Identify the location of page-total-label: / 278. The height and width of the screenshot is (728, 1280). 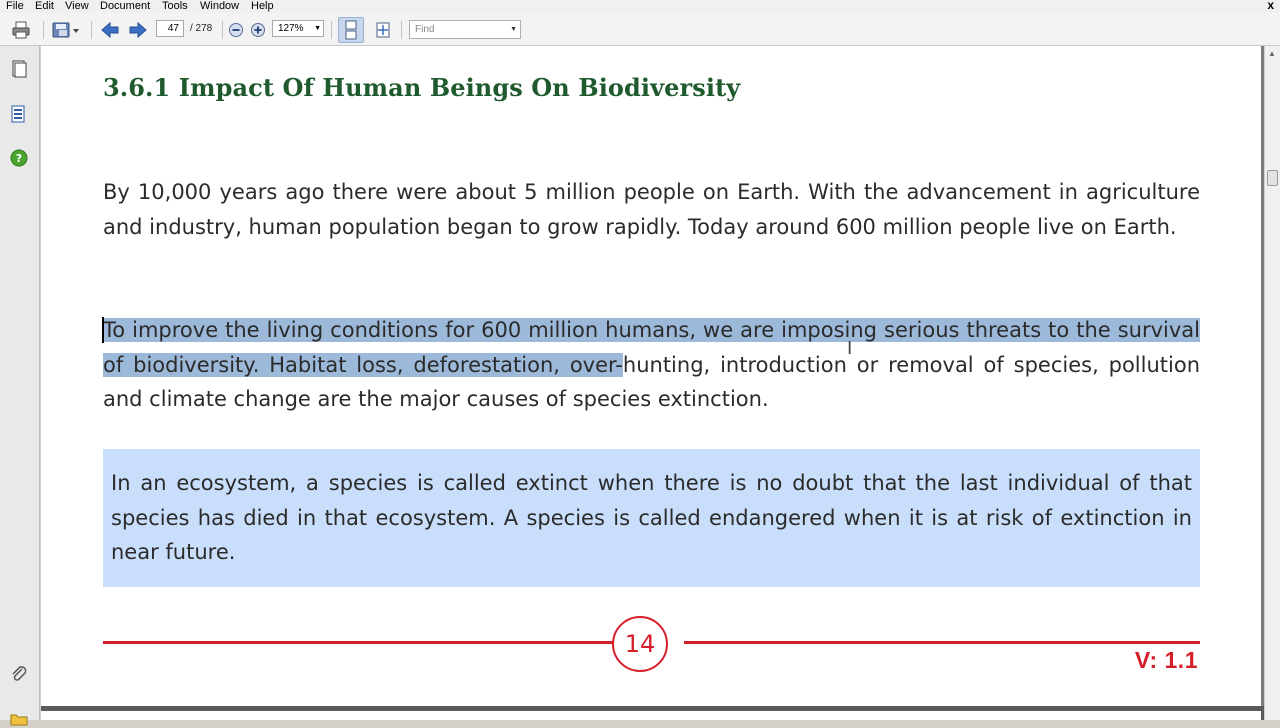
(201, 28).